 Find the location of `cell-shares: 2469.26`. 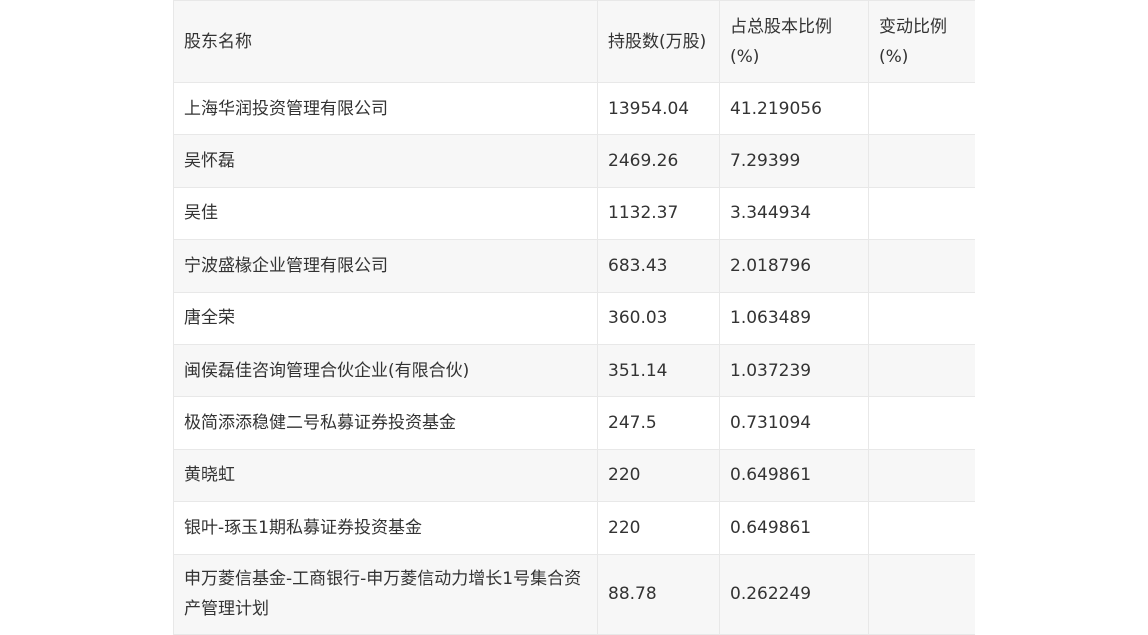

cell-shares: 2469.26 is located at coordinates (658, 161).